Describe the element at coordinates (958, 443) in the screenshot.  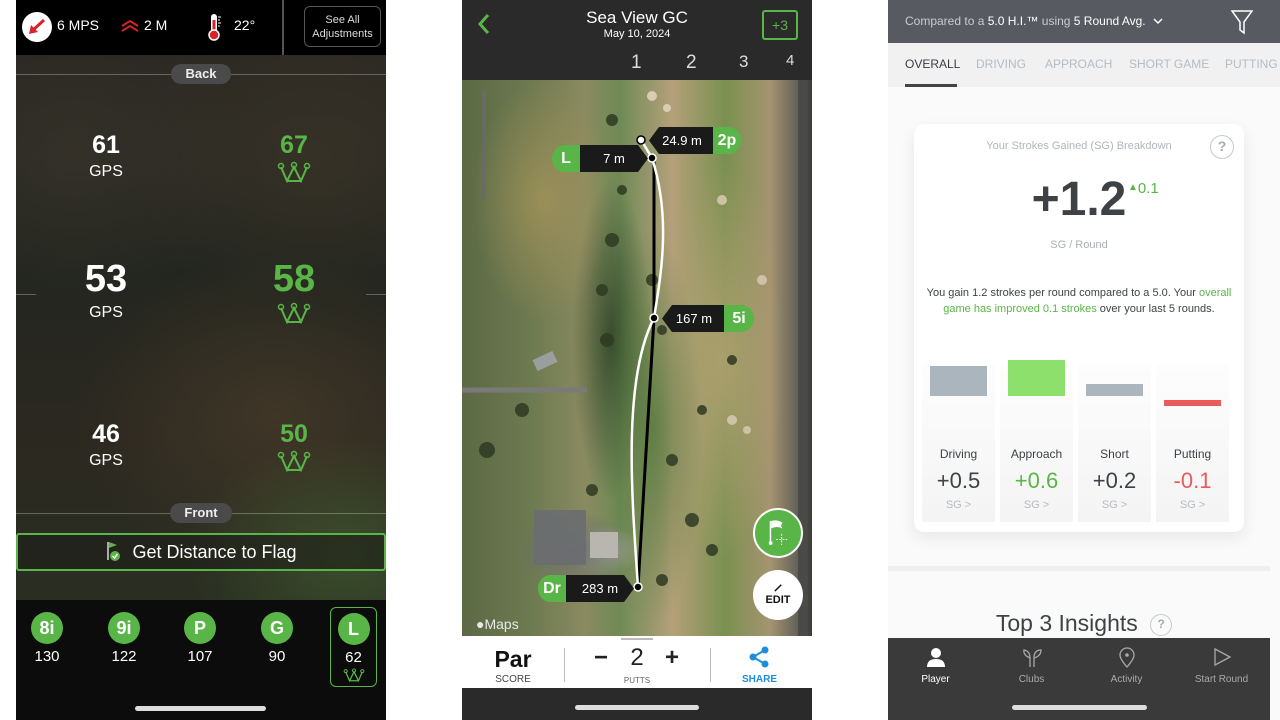
I see `sg-column-driving: Driving +0.5 SG >` at that location.